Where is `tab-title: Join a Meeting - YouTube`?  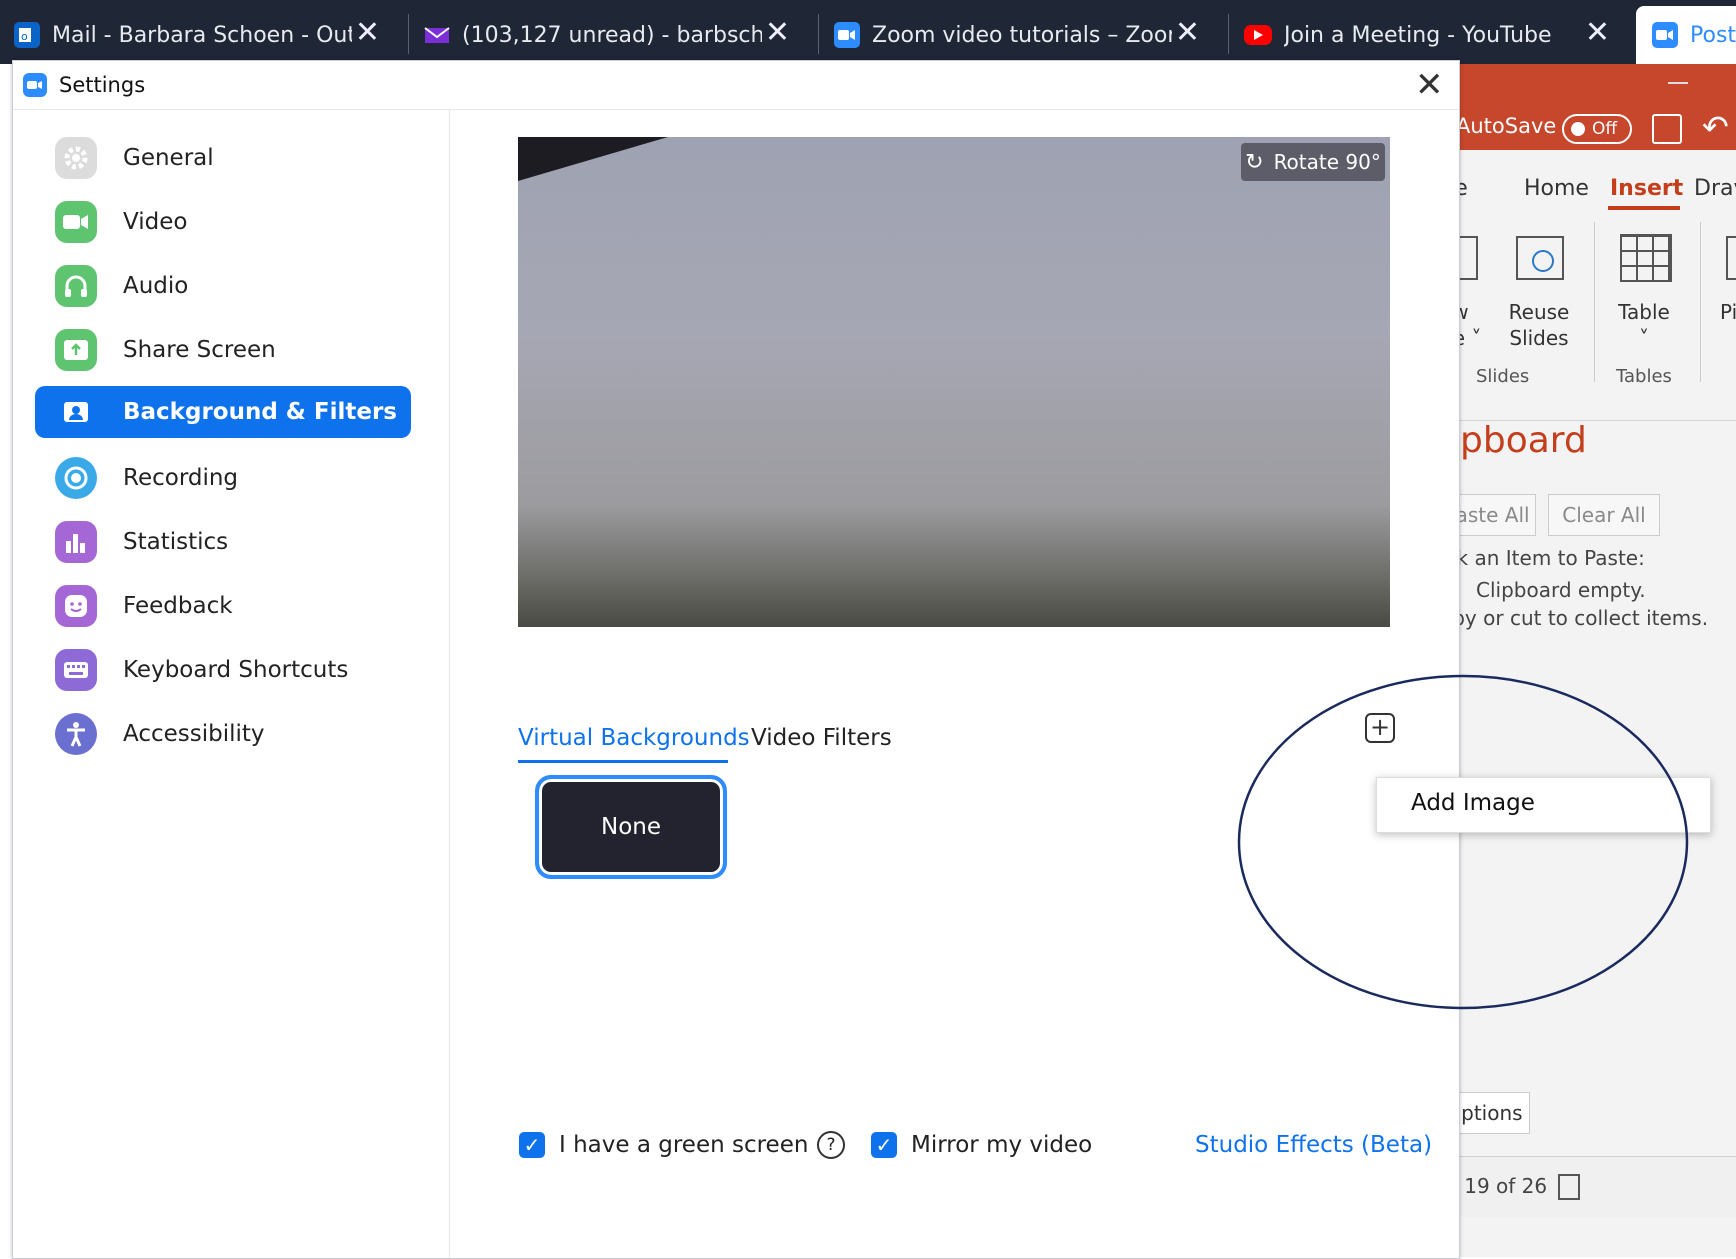
tab-title: Join a Meeting - YouTube is located at coordinates (1418, 35).